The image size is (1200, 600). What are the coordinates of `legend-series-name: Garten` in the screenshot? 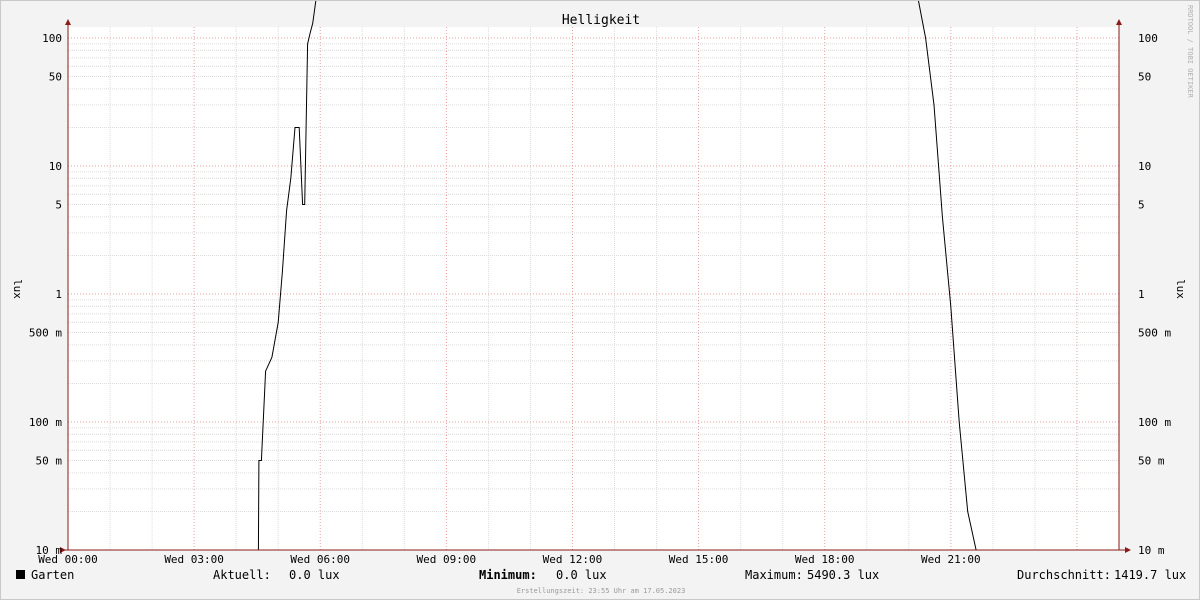 It's located at (52, 575).